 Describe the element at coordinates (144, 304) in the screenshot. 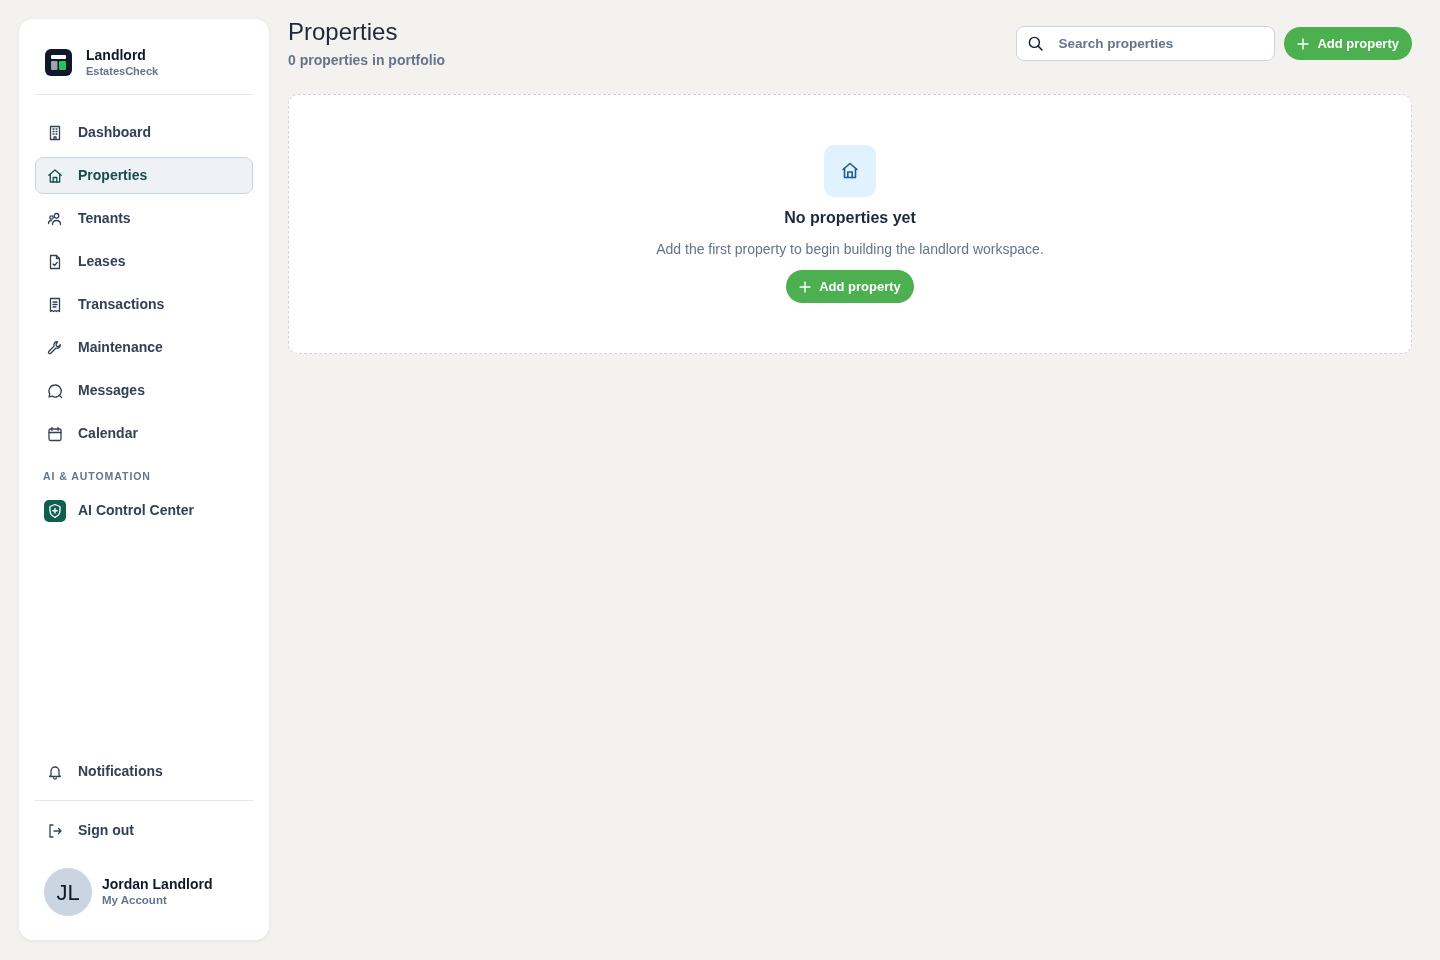

I see `nav-item: Transactions` at that location.